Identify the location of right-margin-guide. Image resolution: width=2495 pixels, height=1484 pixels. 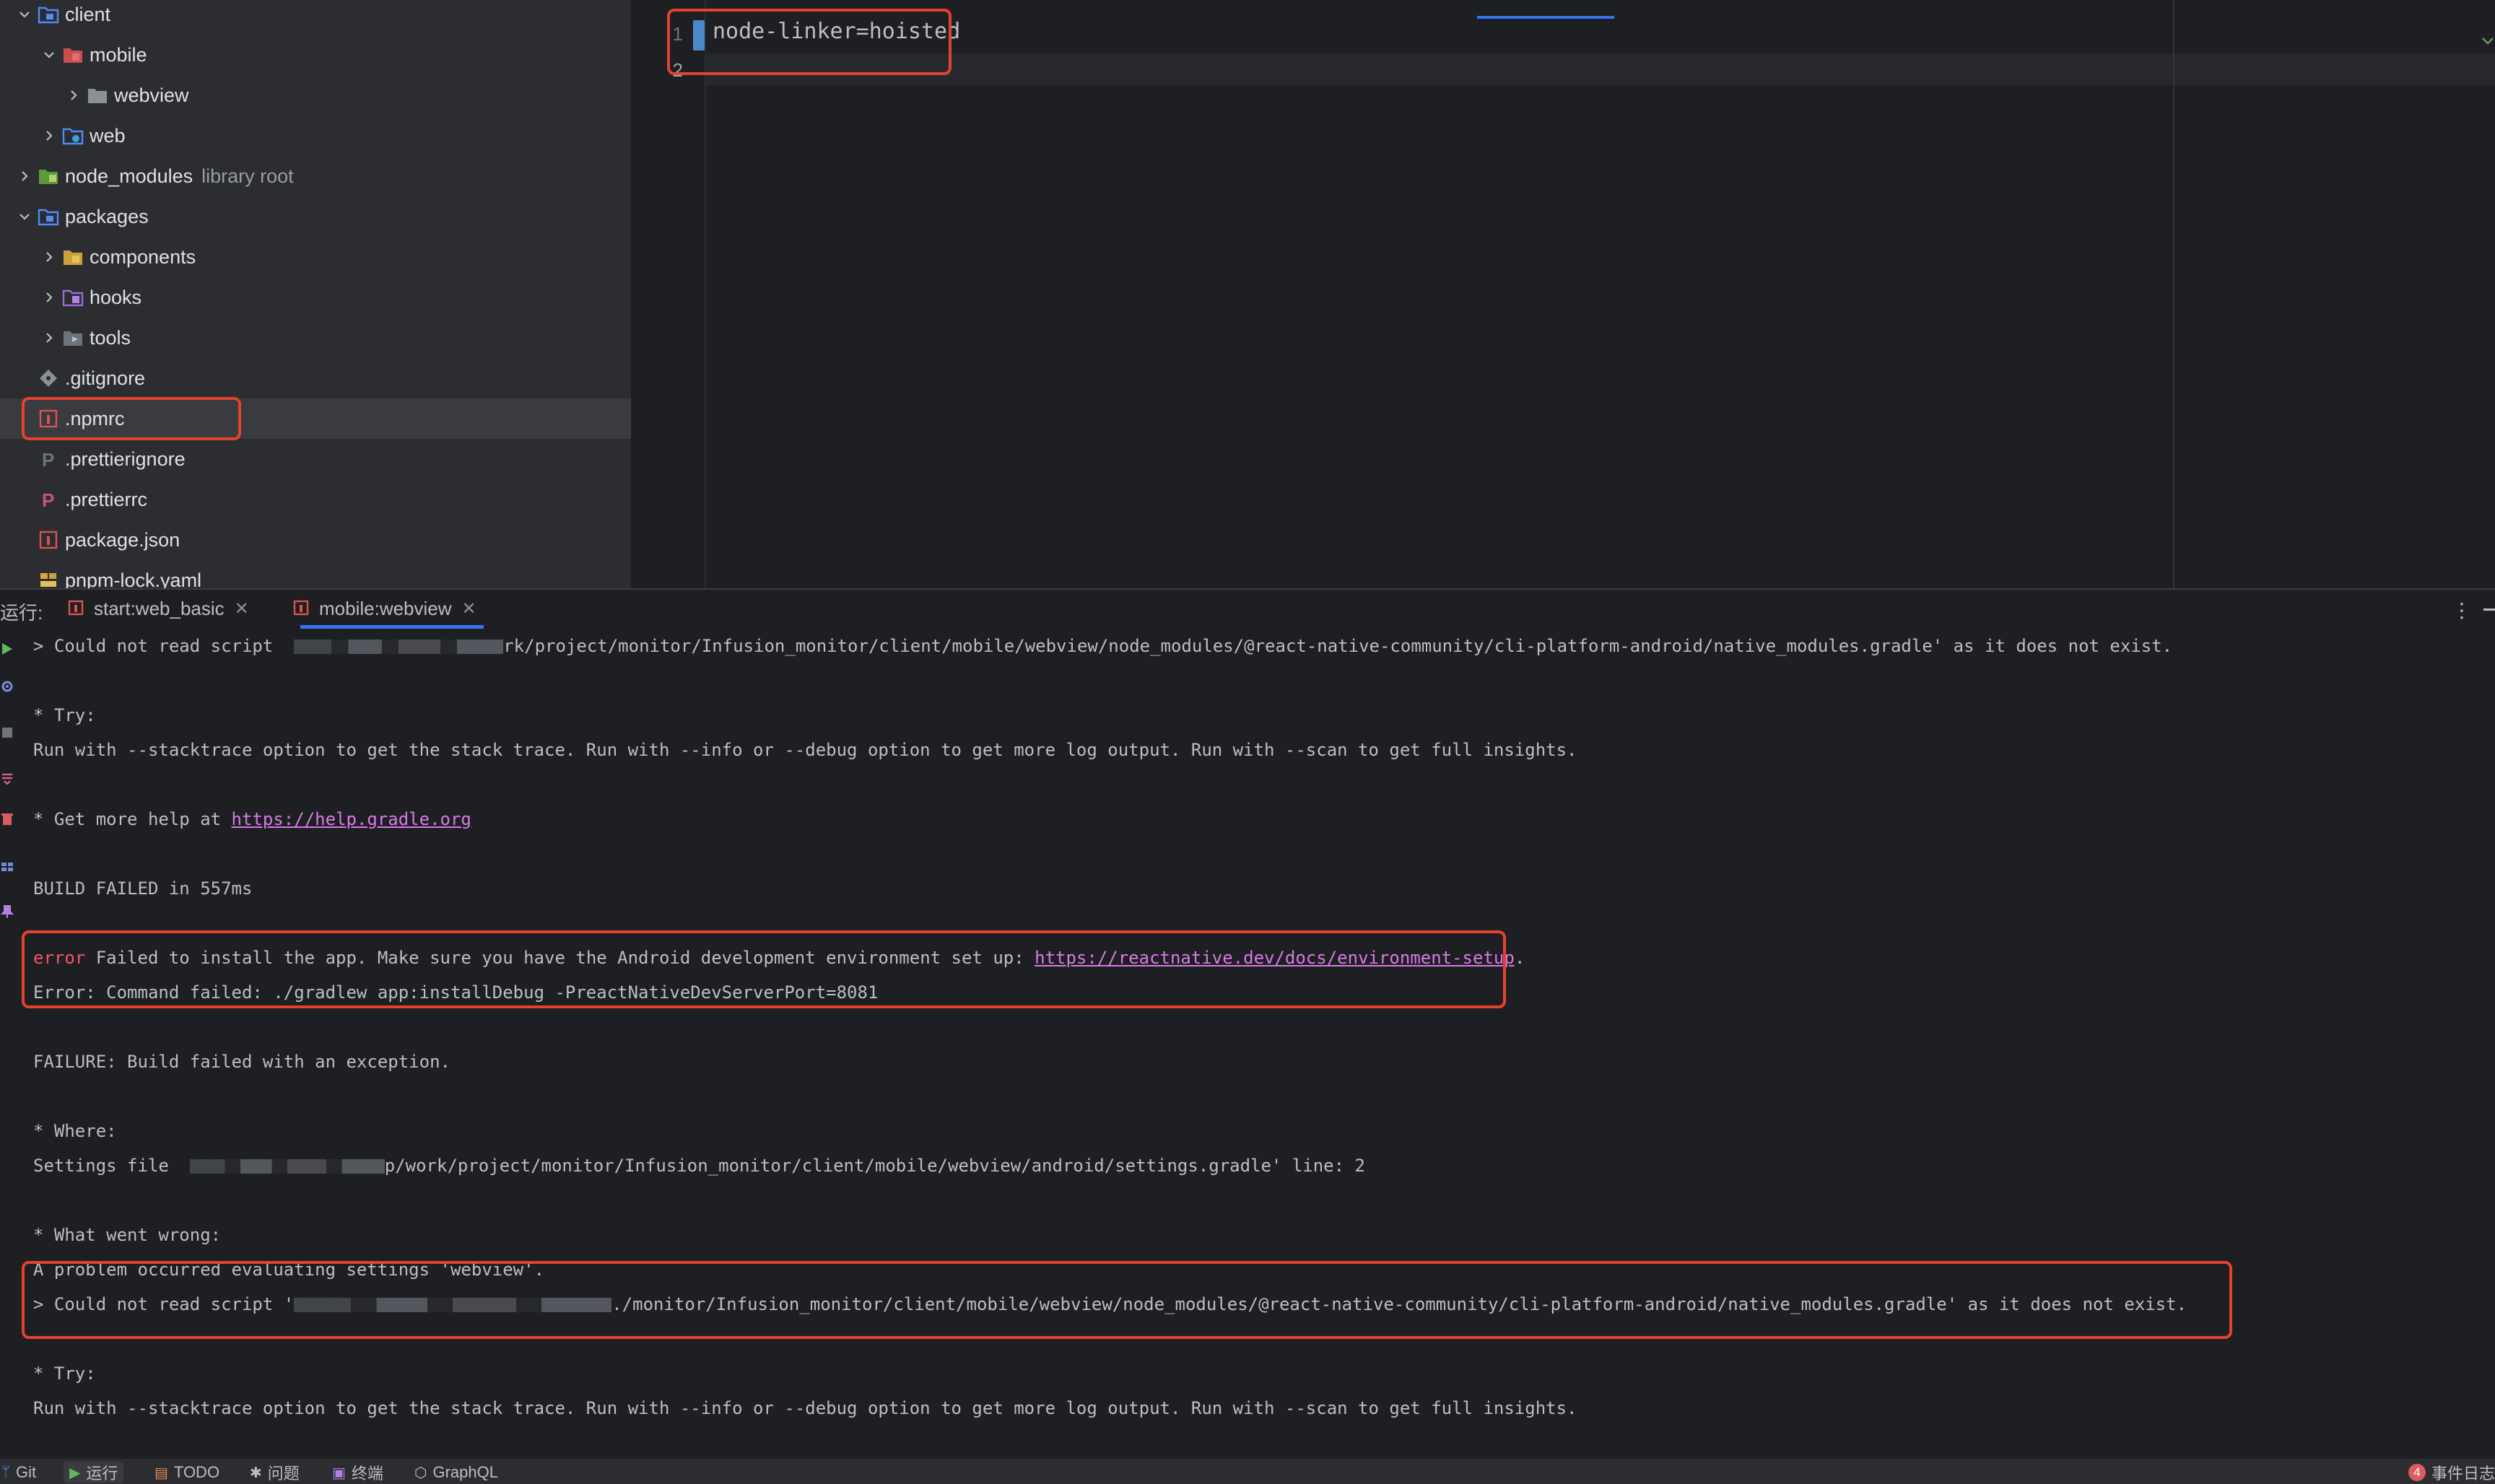
(2173, 294).